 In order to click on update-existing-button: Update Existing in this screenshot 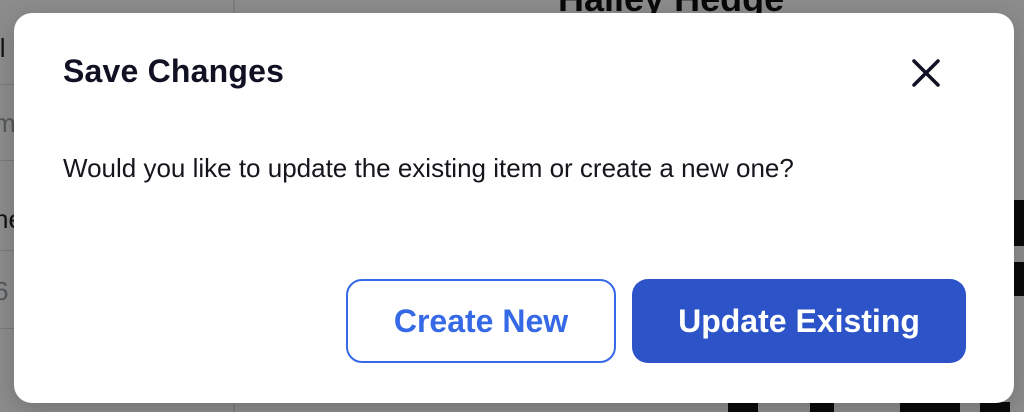, I will do `click(799, 321)`.